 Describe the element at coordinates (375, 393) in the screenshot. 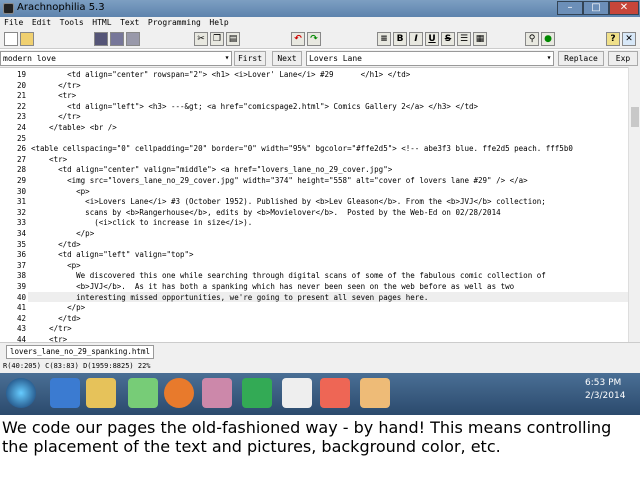

I see `paint-icon` at that location.